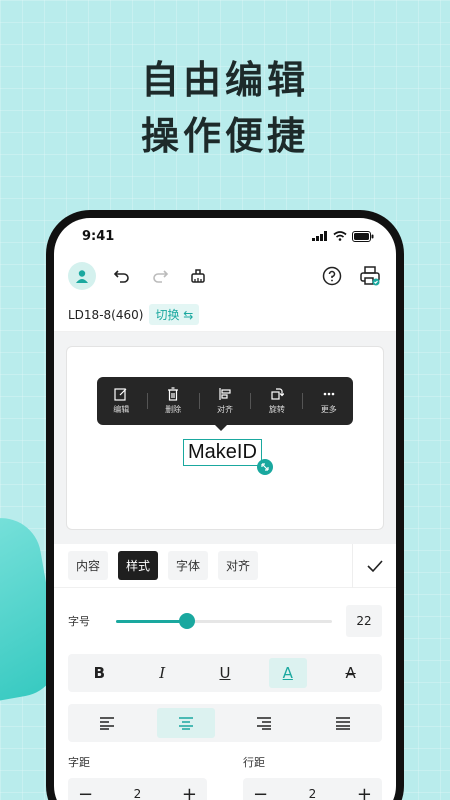  I want to click on align-center-icon, so click(185, 723).